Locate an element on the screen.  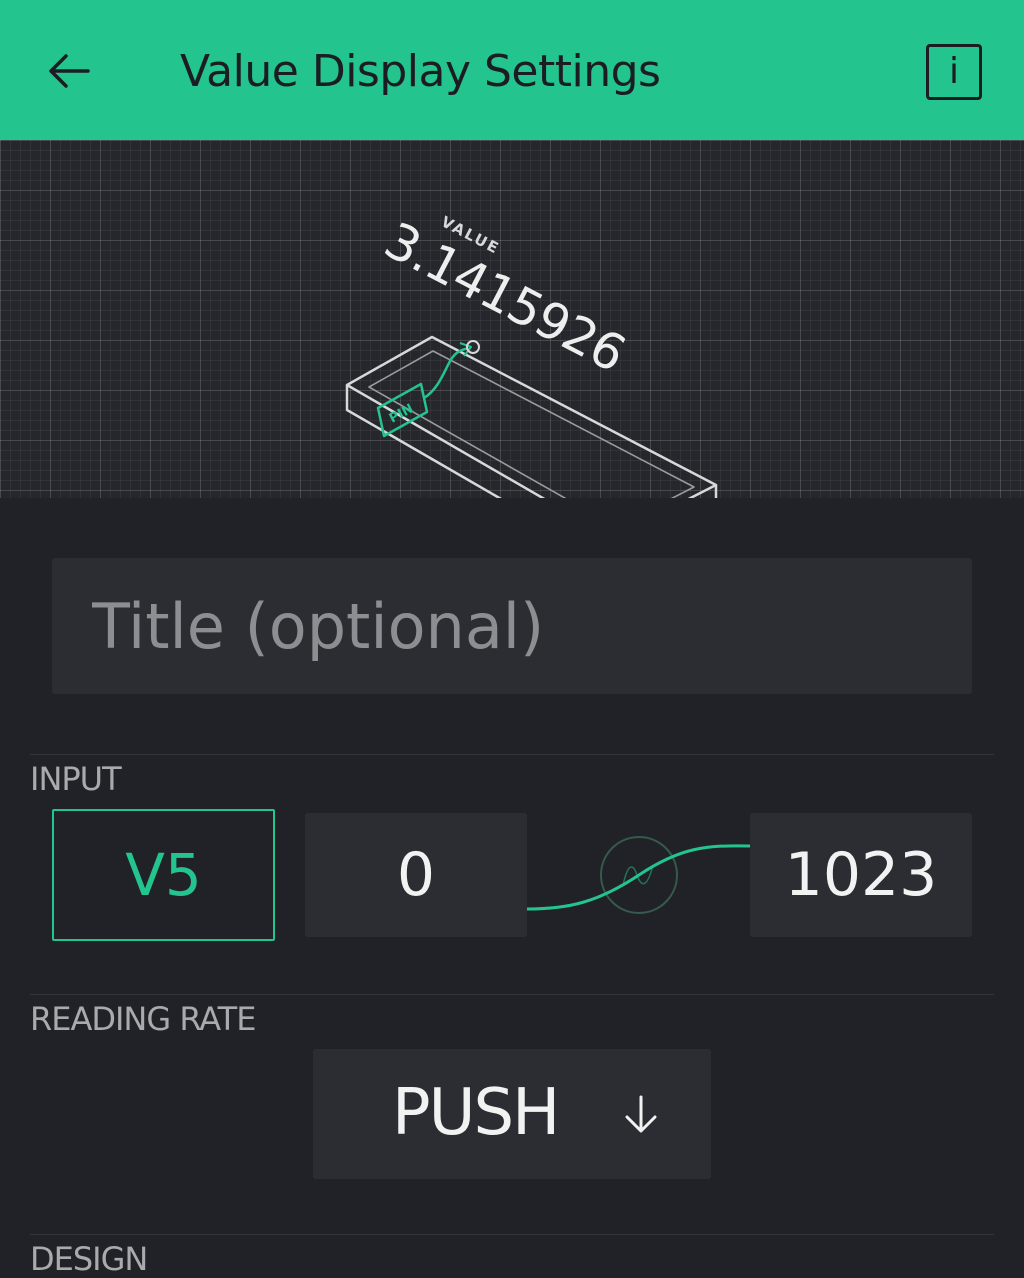
title-input is located at coordinates (512, 626).